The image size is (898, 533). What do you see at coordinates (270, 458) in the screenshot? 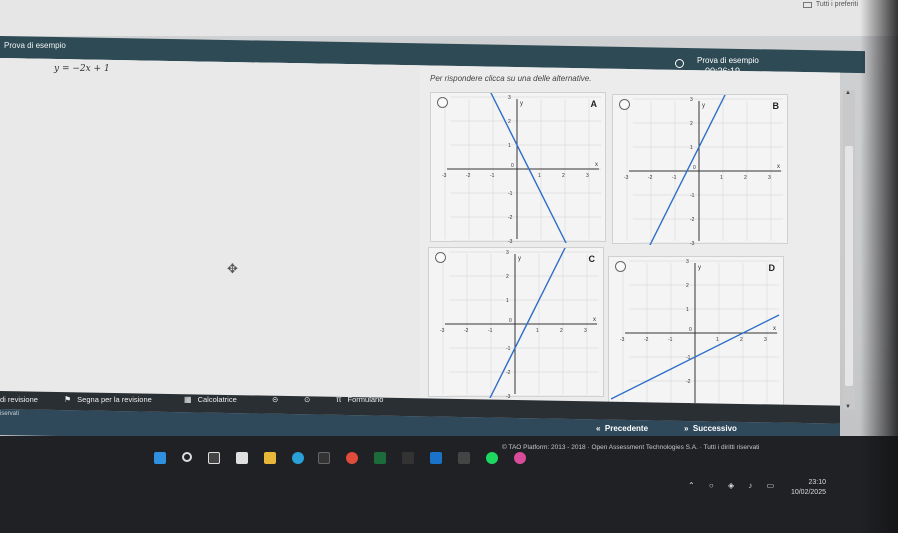
I see `file-explorer-icon` at bounding box center [270, 458].